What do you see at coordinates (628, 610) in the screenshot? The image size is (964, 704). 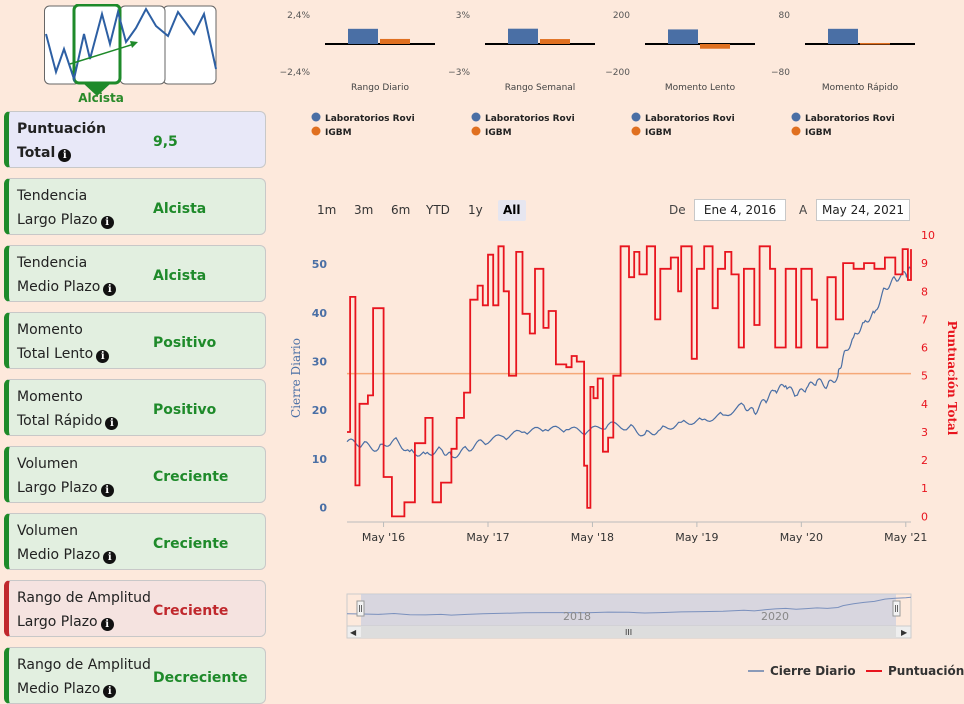 I see `navigator-selection` at bounding box center [628, 610].